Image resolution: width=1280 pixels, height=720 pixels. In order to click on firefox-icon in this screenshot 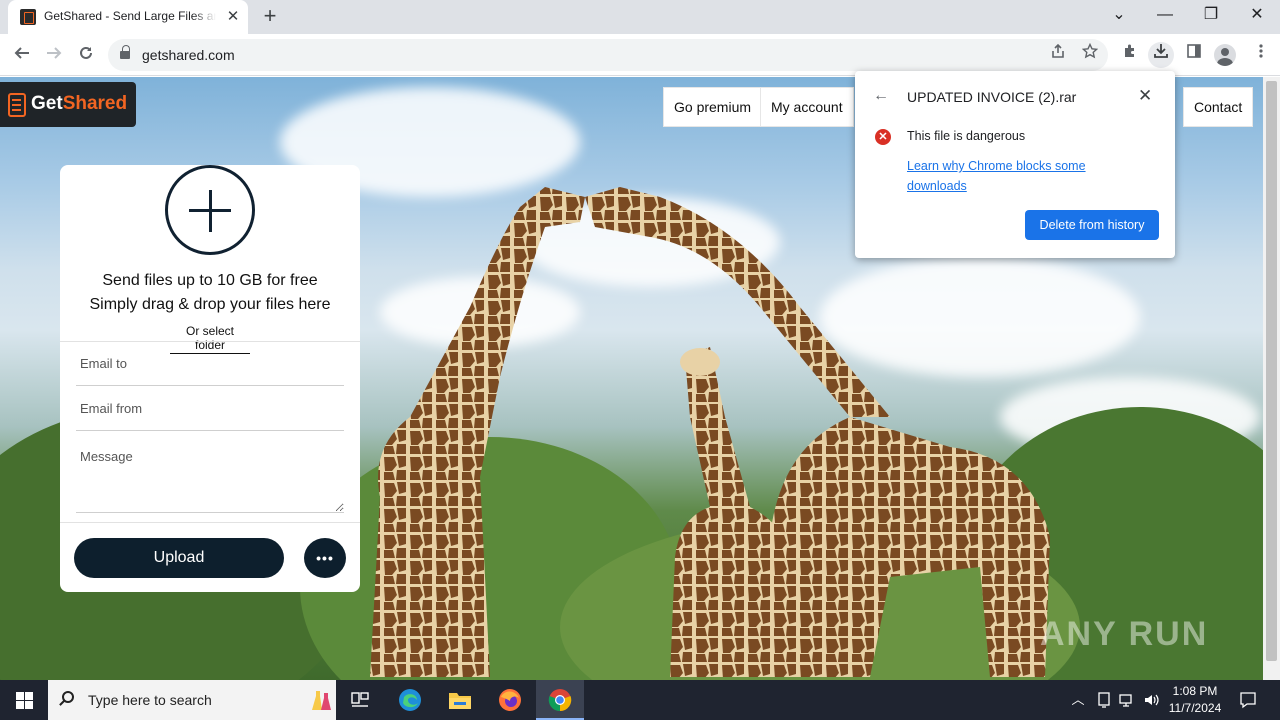, I will do `click(510, 700)`.